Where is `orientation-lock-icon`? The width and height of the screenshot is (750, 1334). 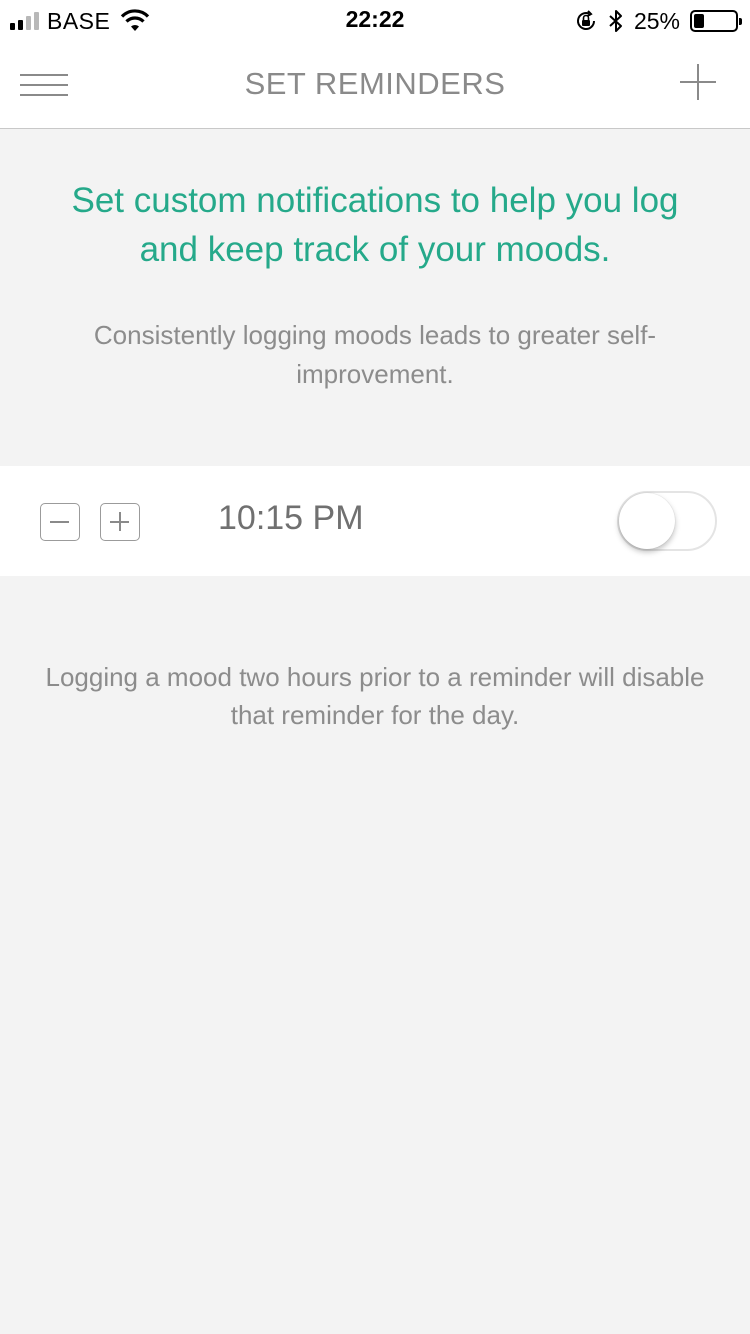 orientation-lock-icon is located at coordinates (585, 20).